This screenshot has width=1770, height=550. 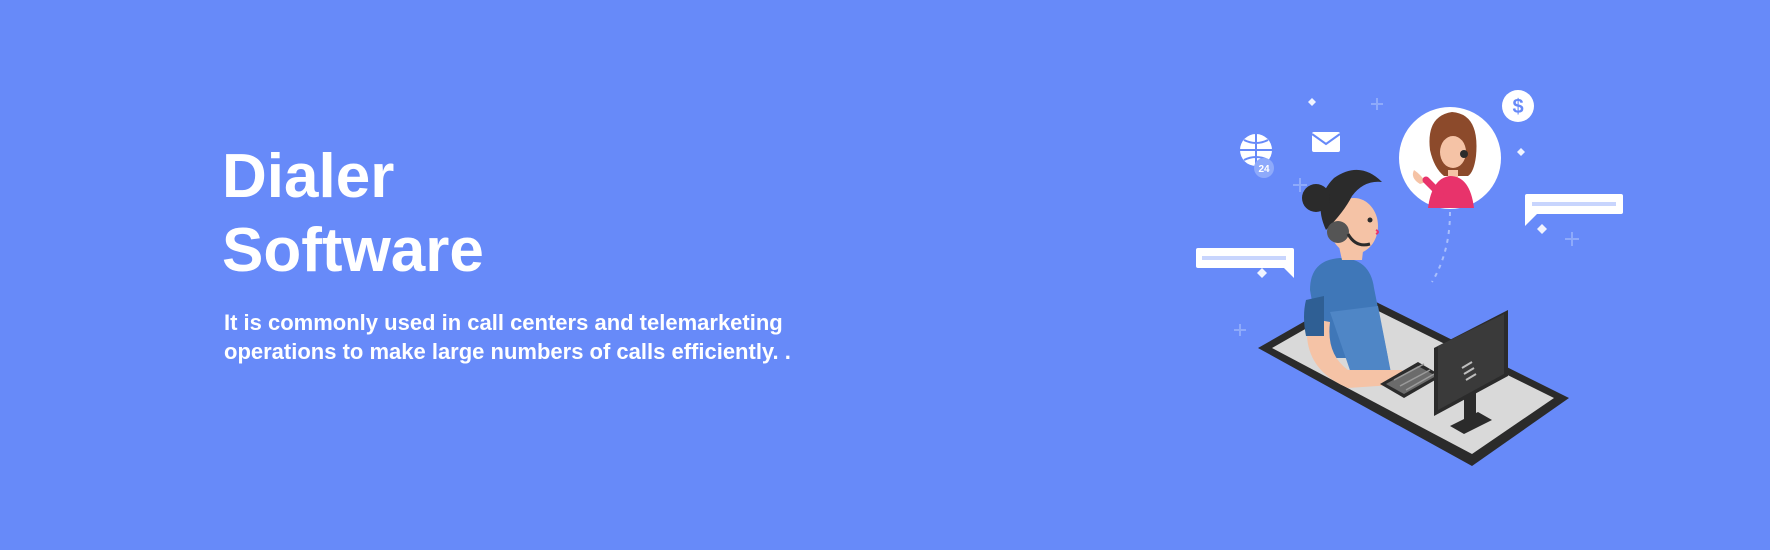 I want to click on dollar-coin-icon: $, so click(x=1518, y=106).